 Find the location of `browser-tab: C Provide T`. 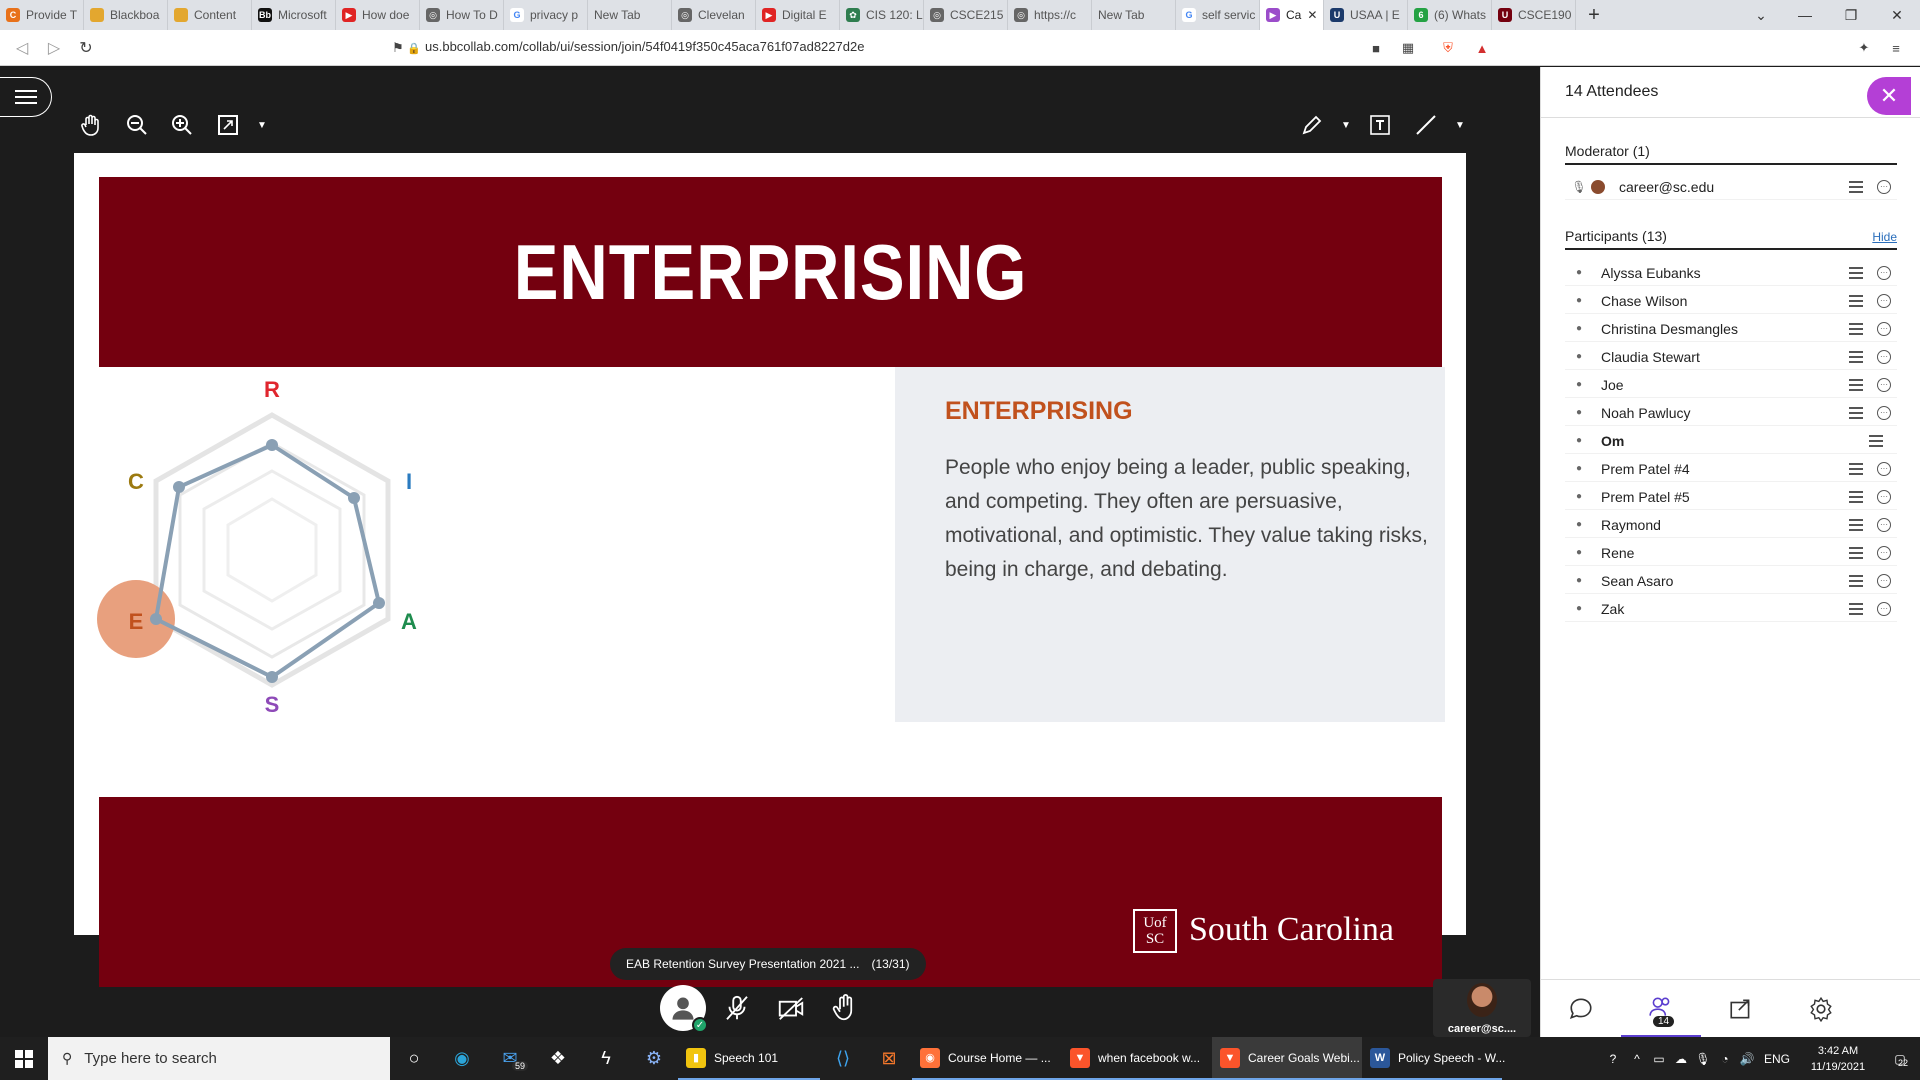

browser-tab: C Provide T is located at coordinates (42, 15).